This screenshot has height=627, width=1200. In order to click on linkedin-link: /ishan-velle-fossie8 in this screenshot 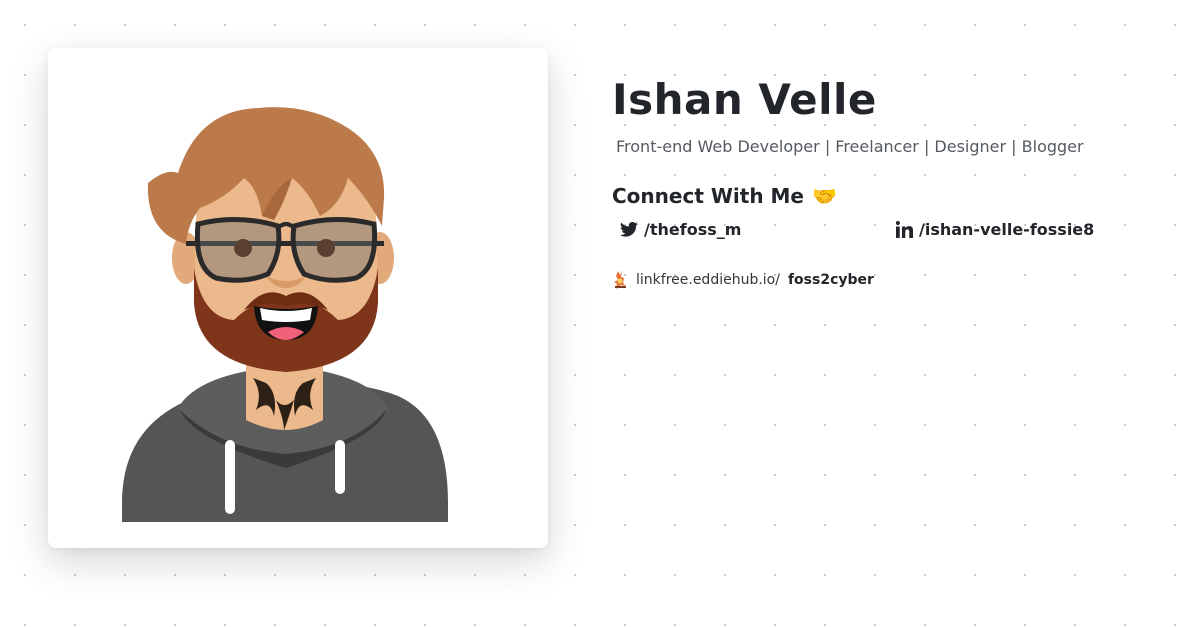, I will do `click(995, 229)`.